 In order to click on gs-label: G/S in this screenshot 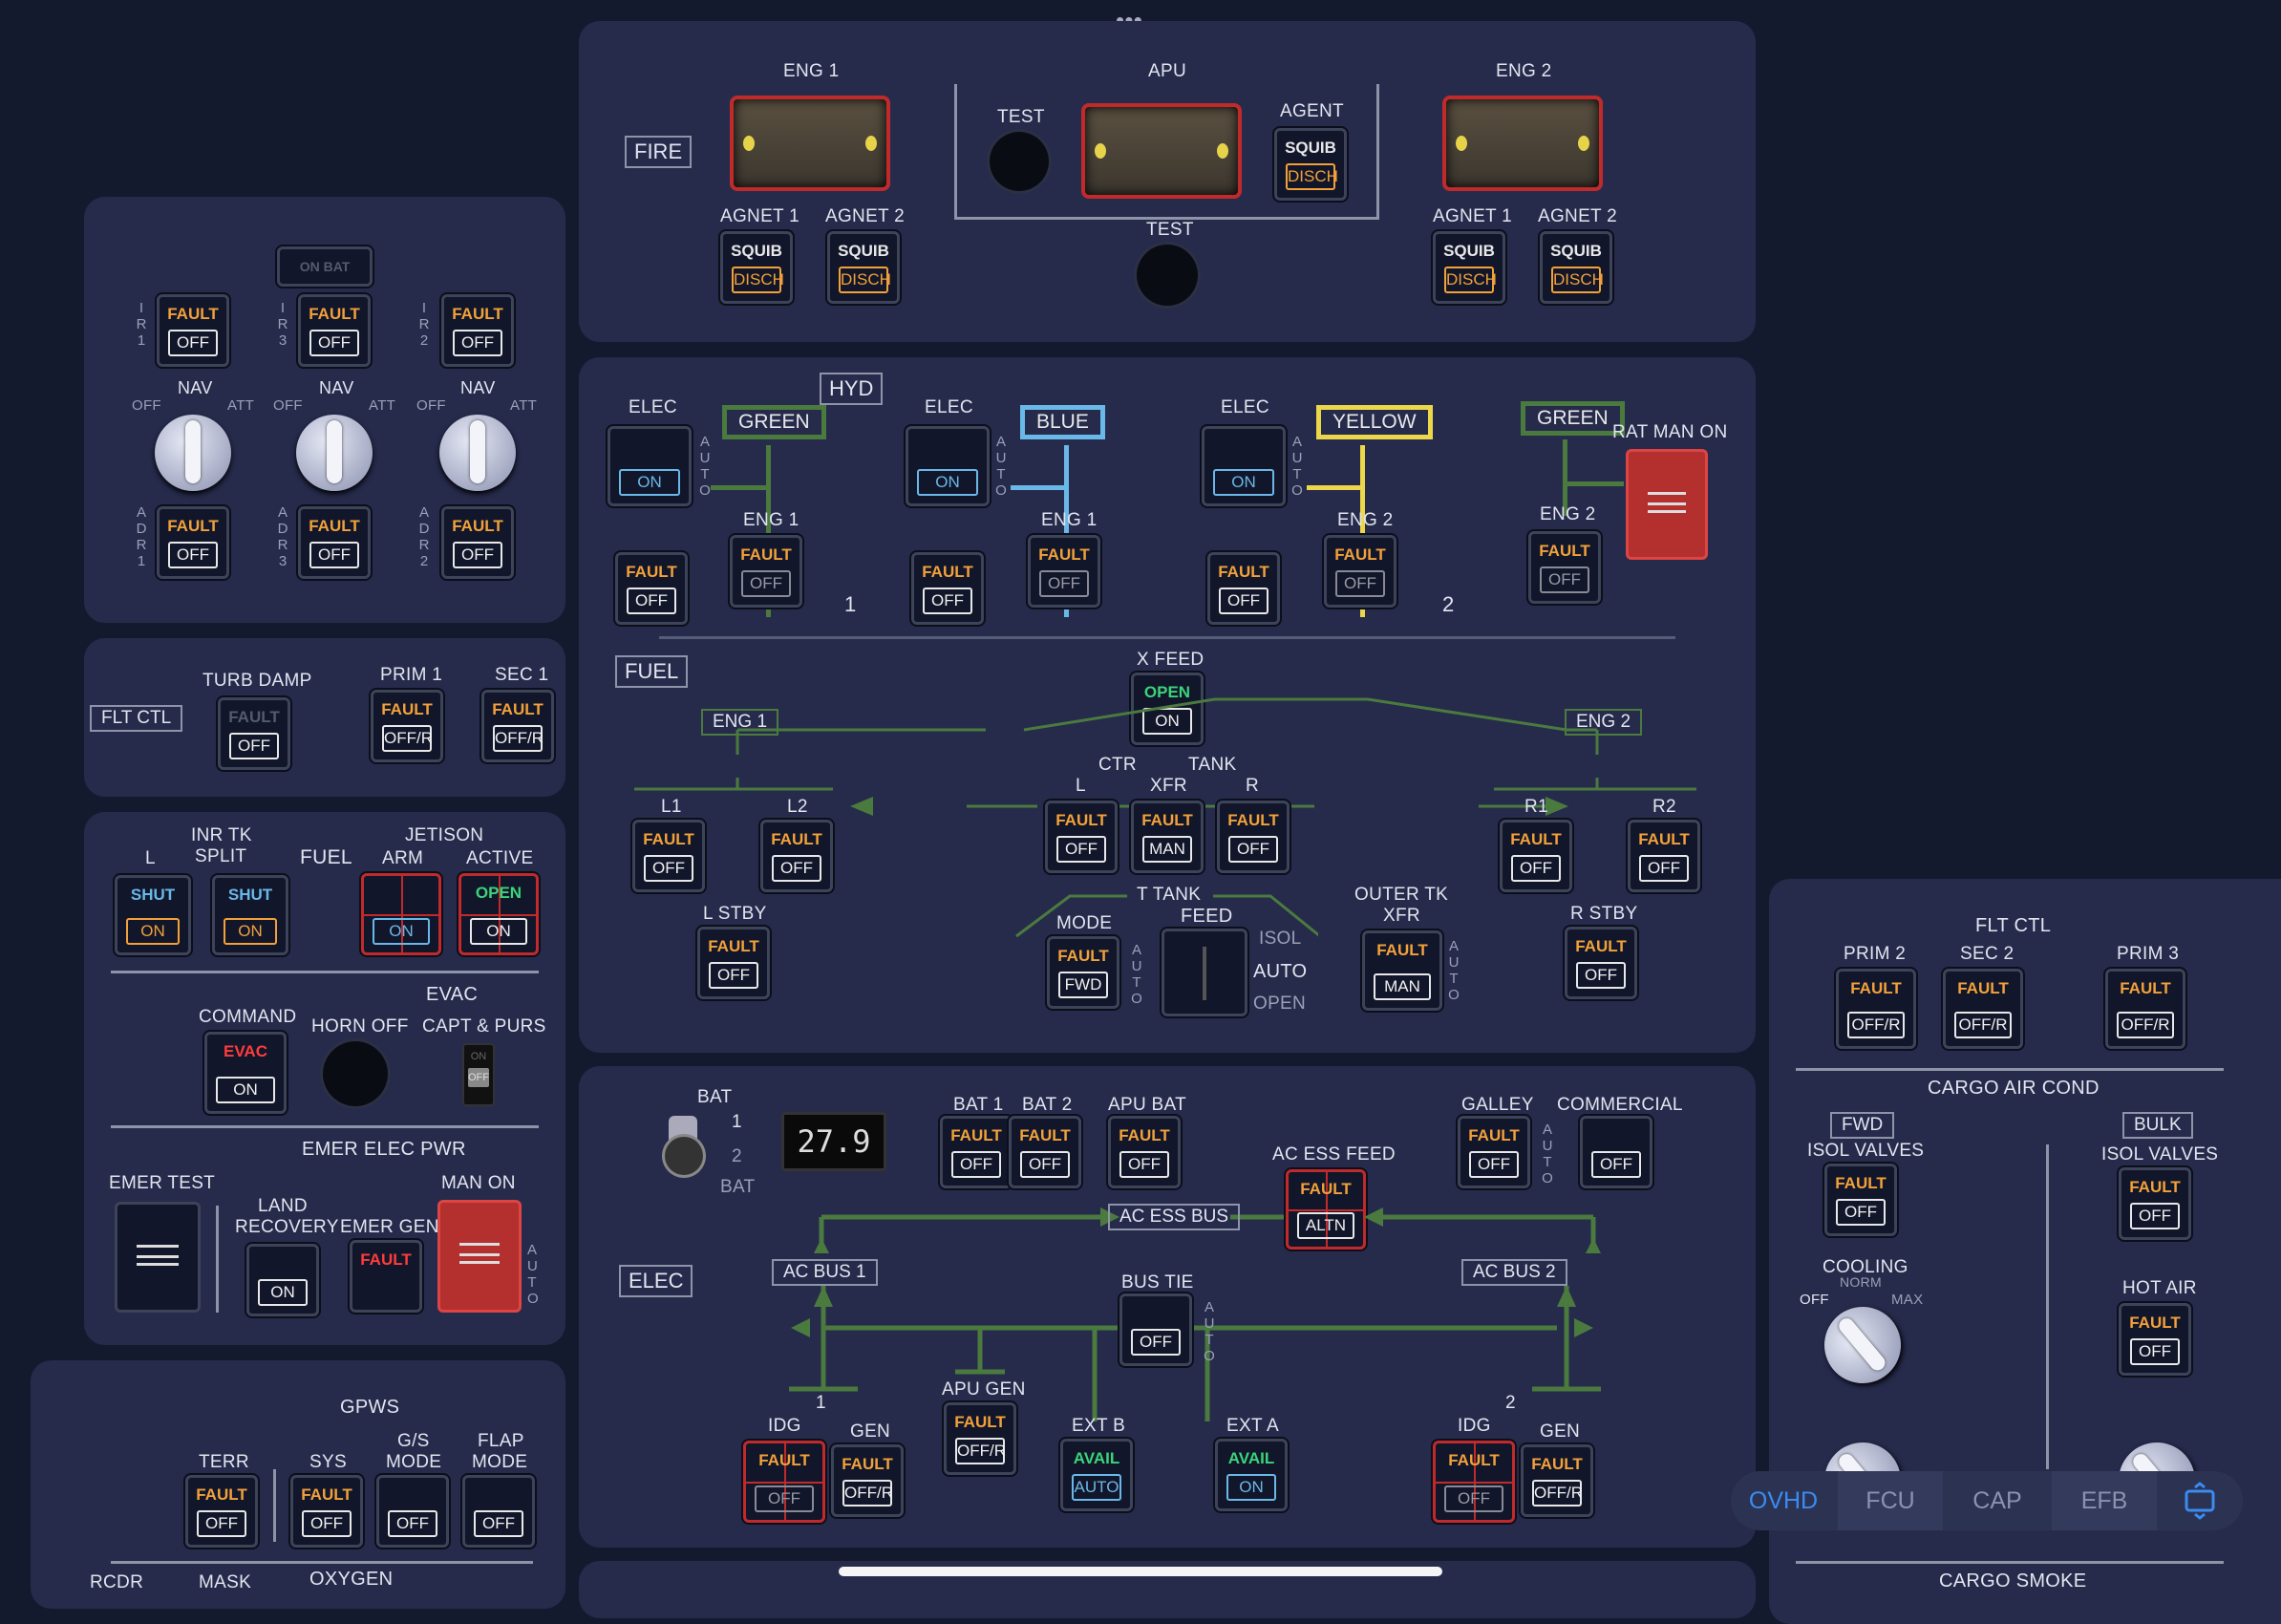, I will do `click(413, 1441)`.